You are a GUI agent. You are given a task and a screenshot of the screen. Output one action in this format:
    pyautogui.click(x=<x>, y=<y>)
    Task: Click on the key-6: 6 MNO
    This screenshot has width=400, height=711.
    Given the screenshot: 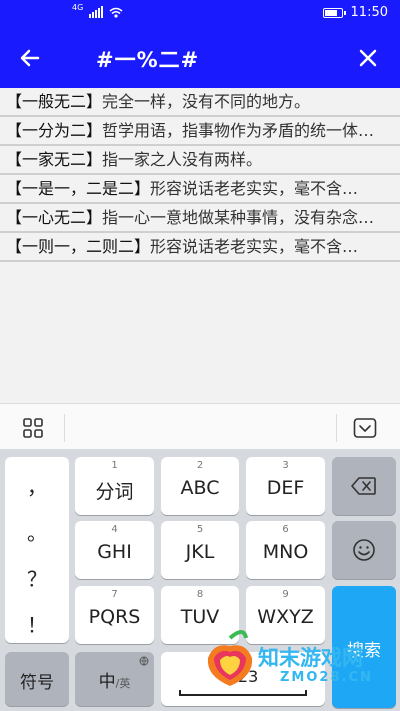 What is the action you would take?
    pyautogui.click(x=285, y=550)
    